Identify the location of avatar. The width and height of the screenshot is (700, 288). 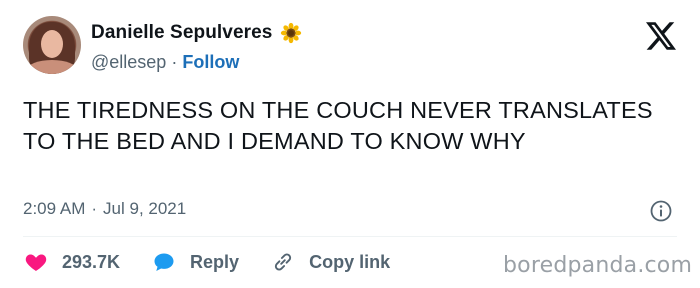
(52, 45).